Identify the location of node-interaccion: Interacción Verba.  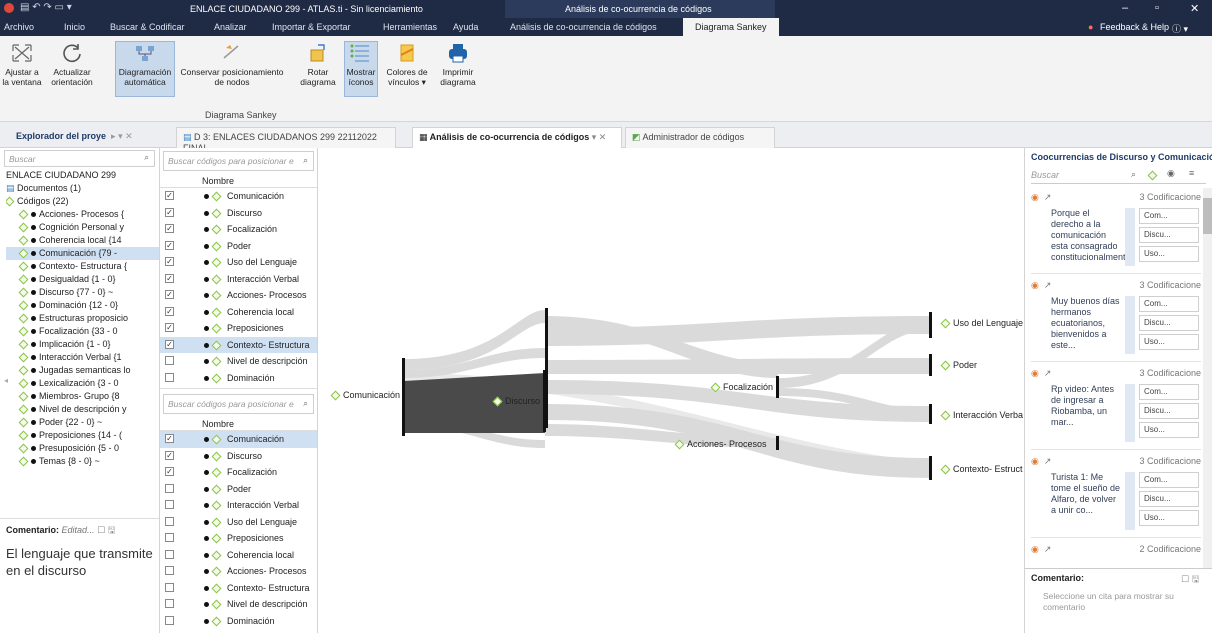
(981, 415).